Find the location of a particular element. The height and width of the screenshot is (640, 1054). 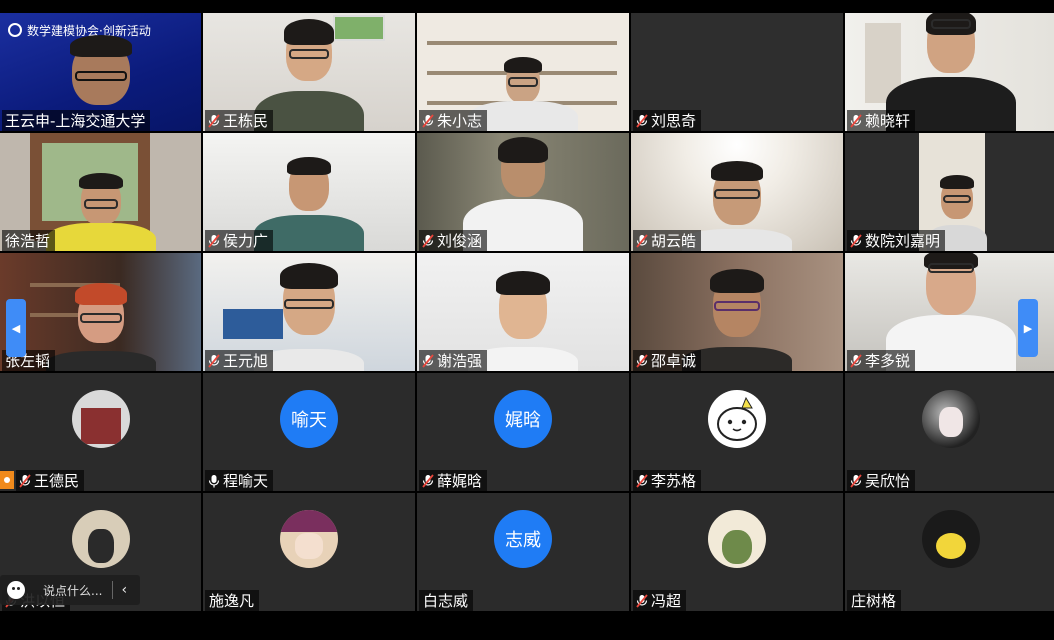

participant-tile: 张左韬 is located at coordinates (100, 312).